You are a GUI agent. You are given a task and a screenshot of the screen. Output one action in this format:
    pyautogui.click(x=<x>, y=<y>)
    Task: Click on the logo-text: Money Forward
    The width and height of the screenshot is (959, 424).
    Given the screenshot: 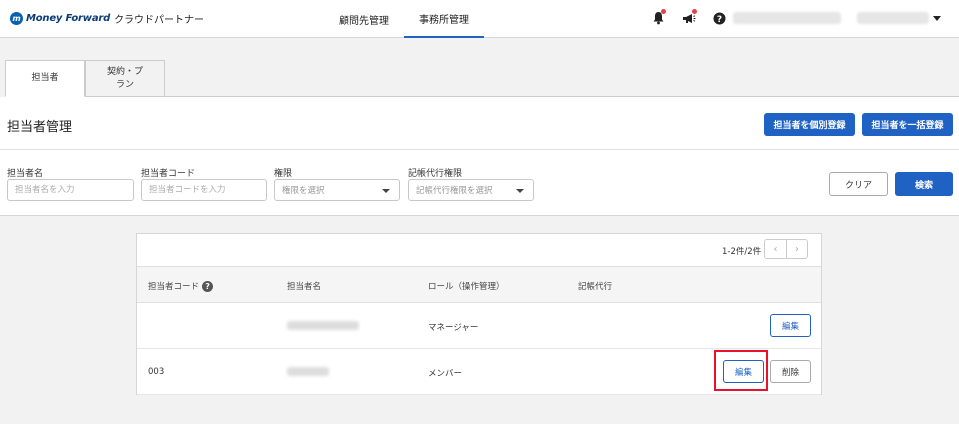 What is the action you would take?
    pyautogui.click(x=68, y=18)
    